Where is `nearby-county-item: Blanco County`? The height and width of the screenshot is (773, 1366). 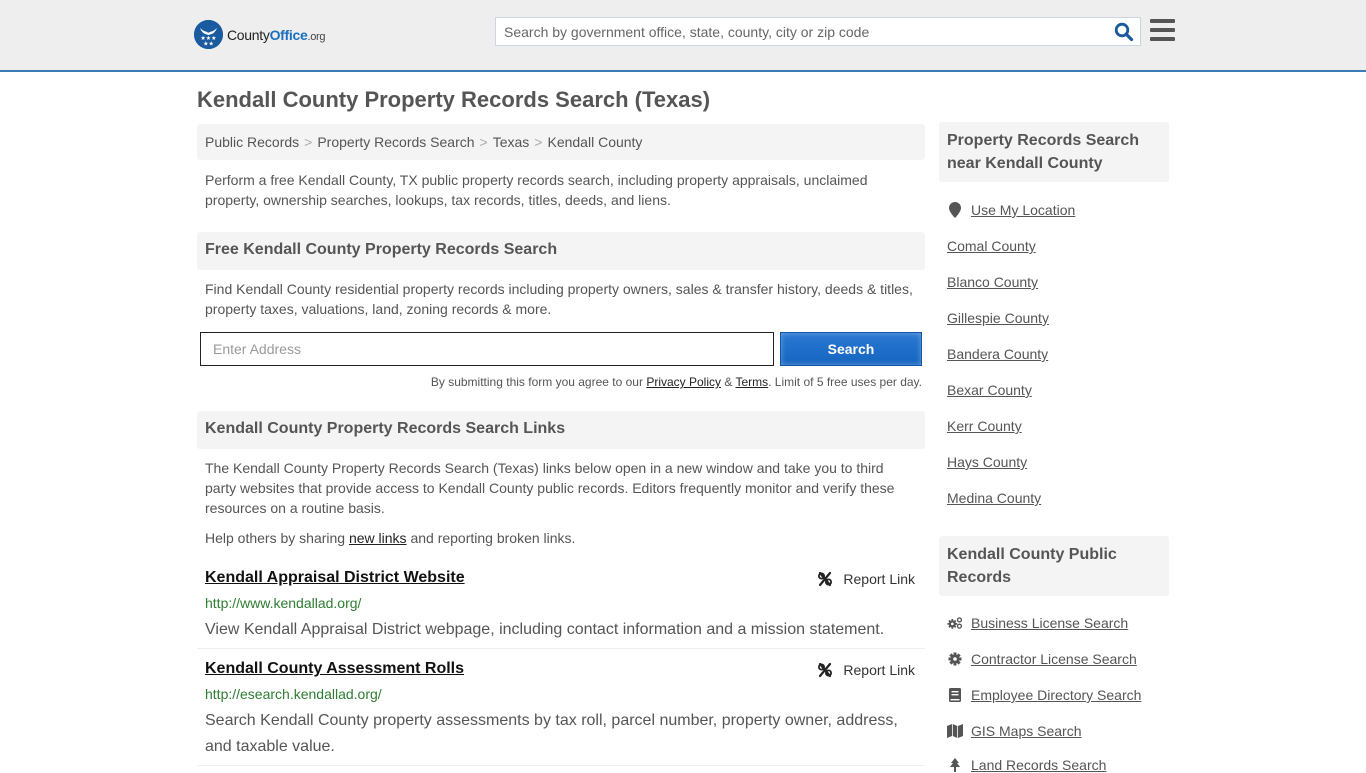 nearby-county-item: Blanco County is located at coordinates (992, 282).